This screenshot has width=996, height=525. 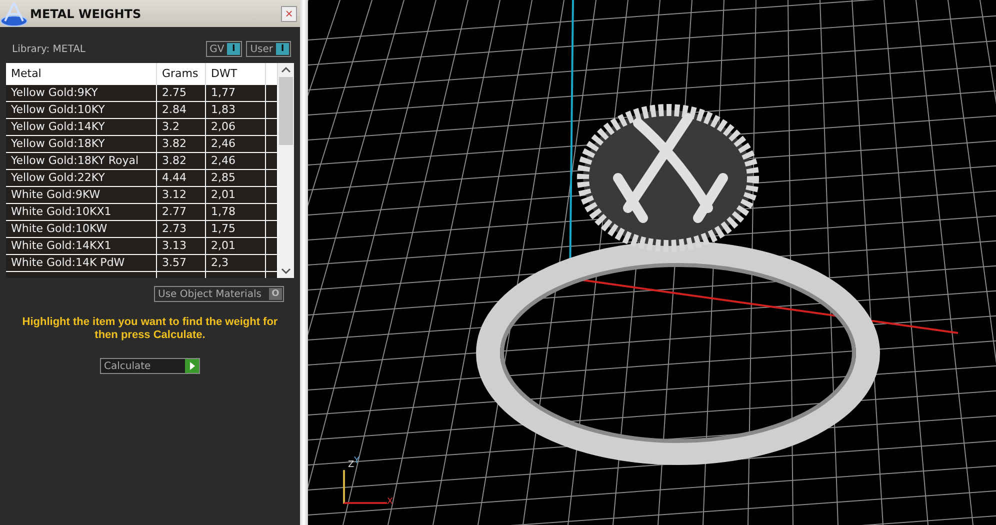 I want to click on instruction-text: Highlight the item you want to find the weight for then press Calculate., so click(x=150, y=329).